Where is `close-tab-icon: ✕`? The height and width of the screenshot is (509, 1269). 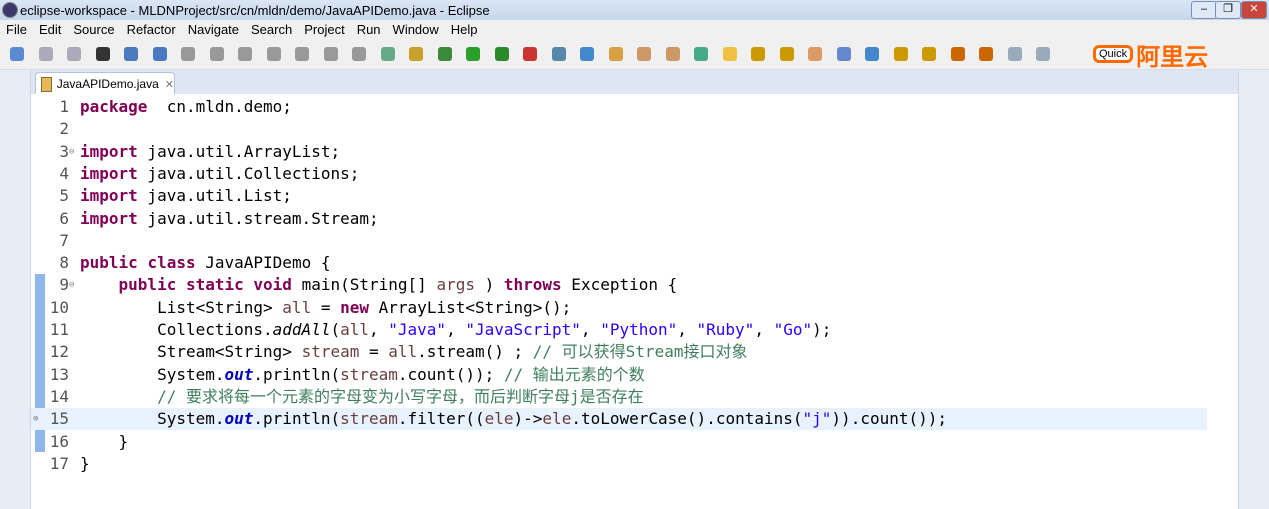
close-tab-icon: ✕ is located at coordinates (169, 84).